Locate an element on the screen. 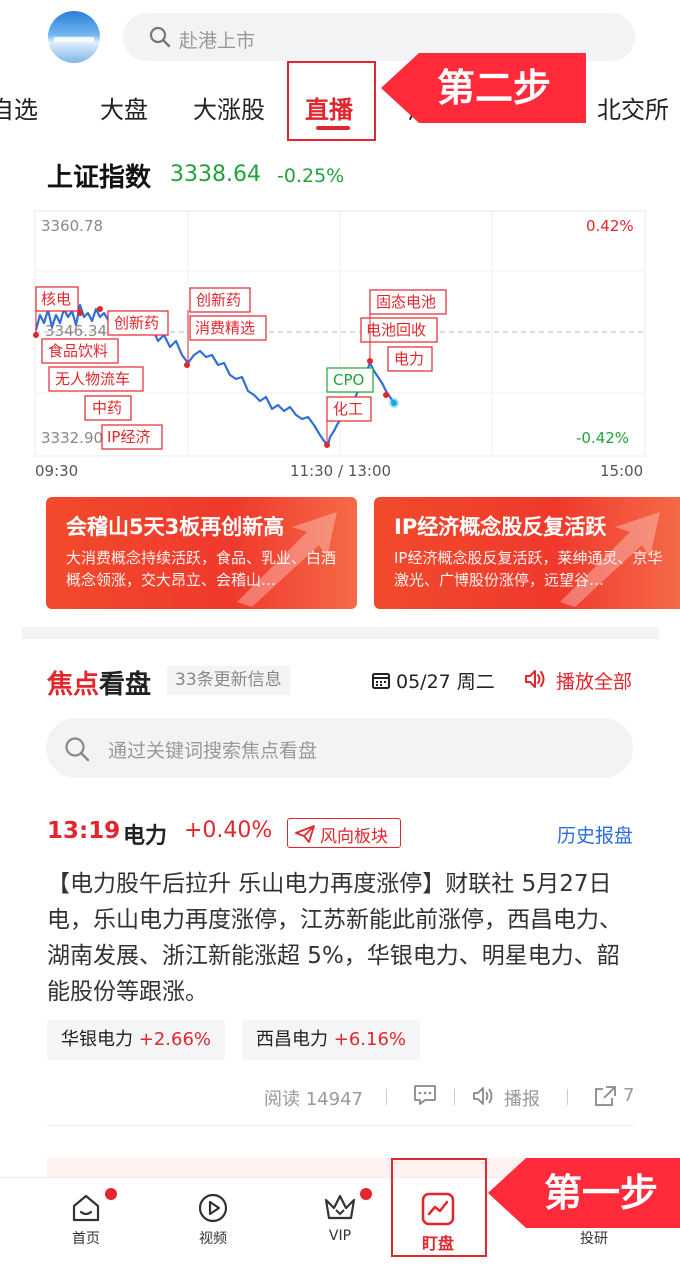 The image size is (680, 1280). news-sector-change: +0.40% is located at coordinates (228, 830).